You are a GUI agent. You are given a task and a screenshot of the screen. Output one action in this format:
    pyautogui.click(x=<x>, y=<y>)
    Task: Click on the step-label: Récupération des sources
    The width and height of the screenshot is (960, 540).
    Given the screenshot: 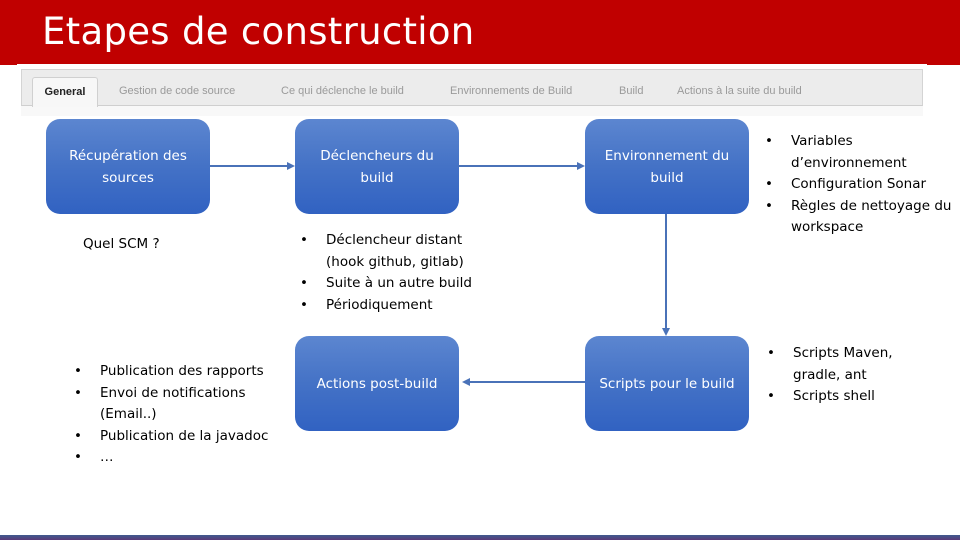 What is the action you would take?
    pyautogui.click(x=128, y=166)
    